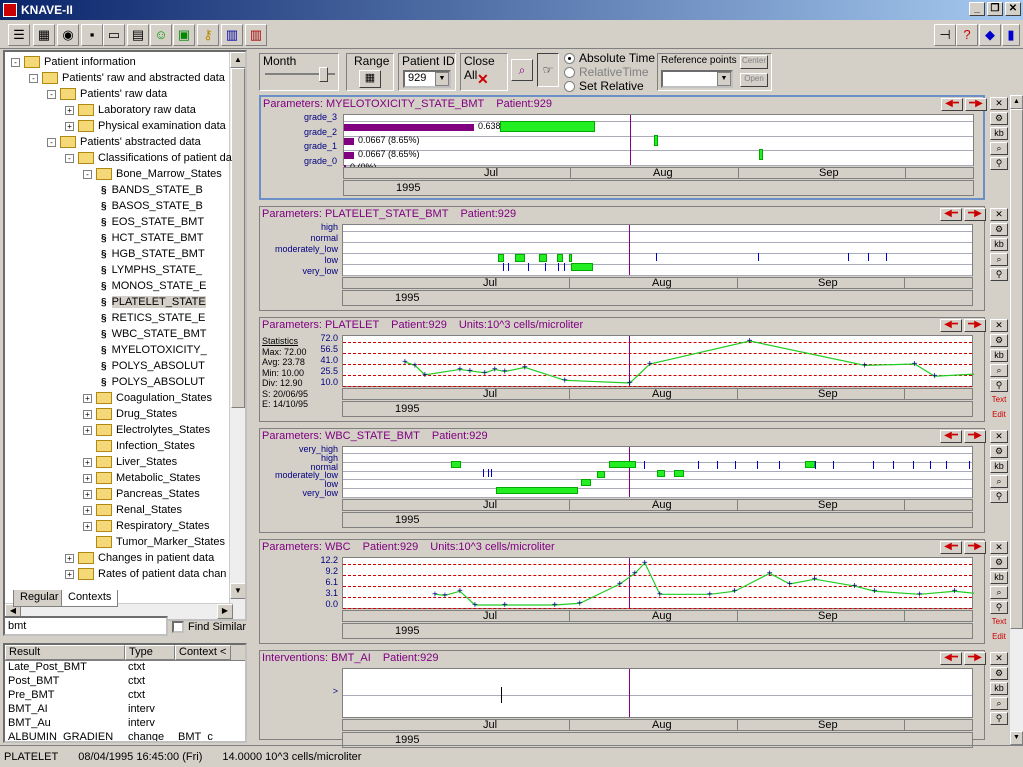 The image size is (1023, 767). Describe the element at coordinates (152, 190) in the screenshot. I see `tree-node: § BANDS_STATE_B` at that location.